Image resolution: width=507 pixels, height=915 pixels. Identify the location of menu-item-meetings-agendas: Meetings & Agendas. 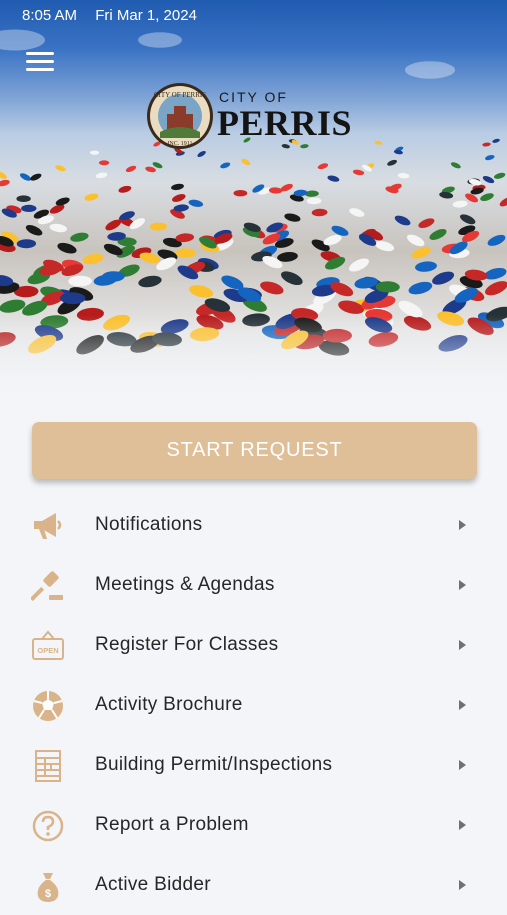
(253, 585).